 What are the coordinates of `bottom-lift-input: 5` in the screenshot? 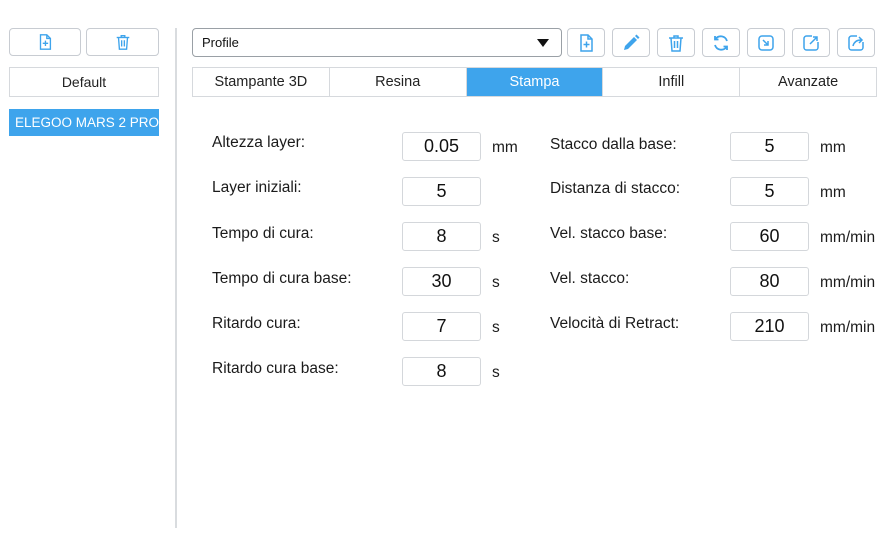 It's located at (769, 146).